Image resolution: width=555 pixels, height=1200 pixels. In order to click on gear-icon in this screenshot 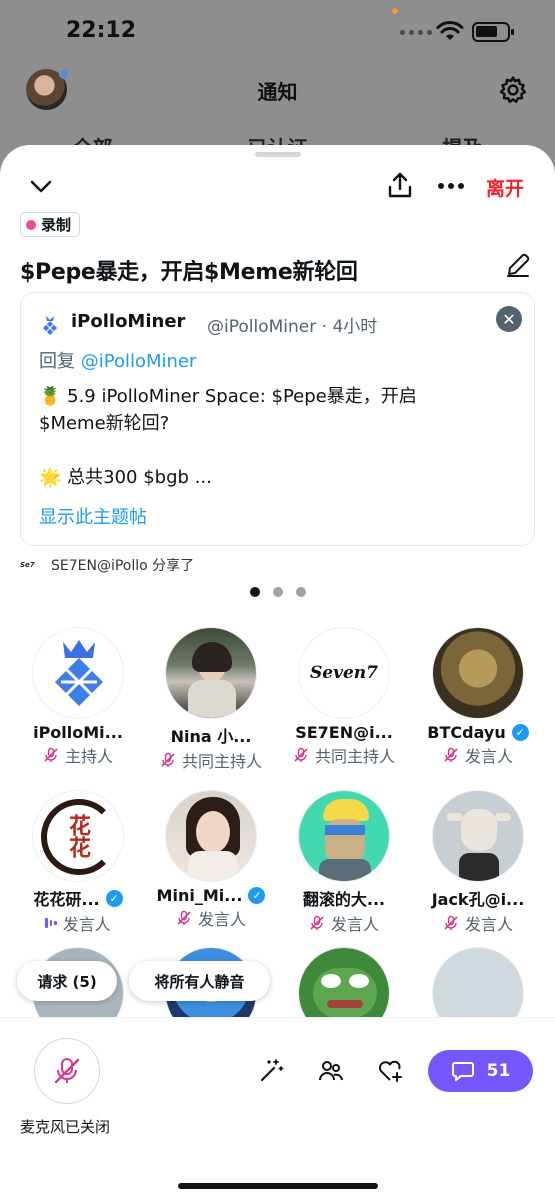, I will do `click(513, 90)`.